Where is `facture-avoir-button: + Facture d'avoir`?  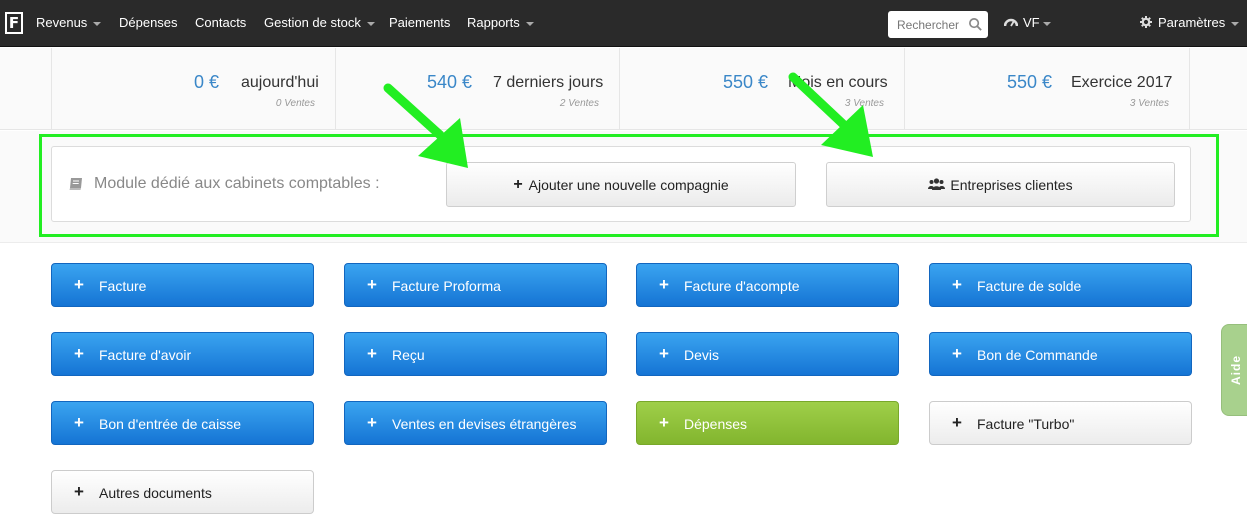 facture-avoir-button: + Facture d'avoir is located at coordinates (182, 354).